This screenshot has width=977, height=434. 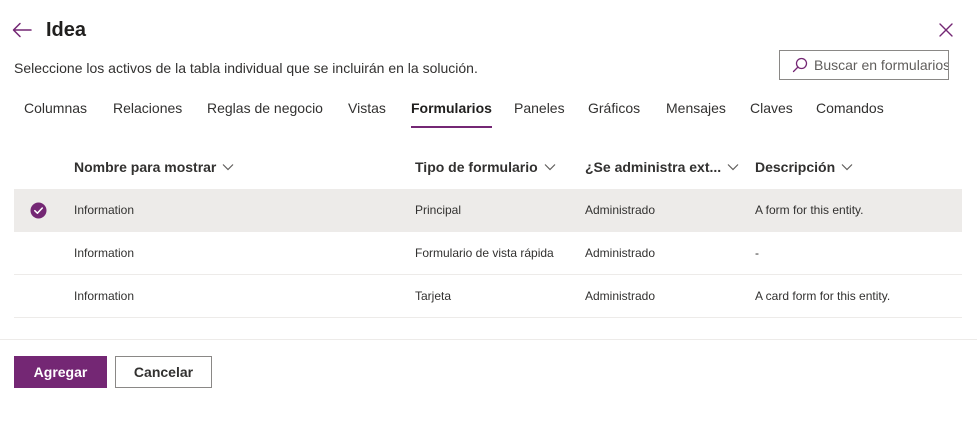 What do you see at coordinates (147, 110) in the screenshot?
I see `tab-relaciones: Relaciones` at bounding box center [147, 110].